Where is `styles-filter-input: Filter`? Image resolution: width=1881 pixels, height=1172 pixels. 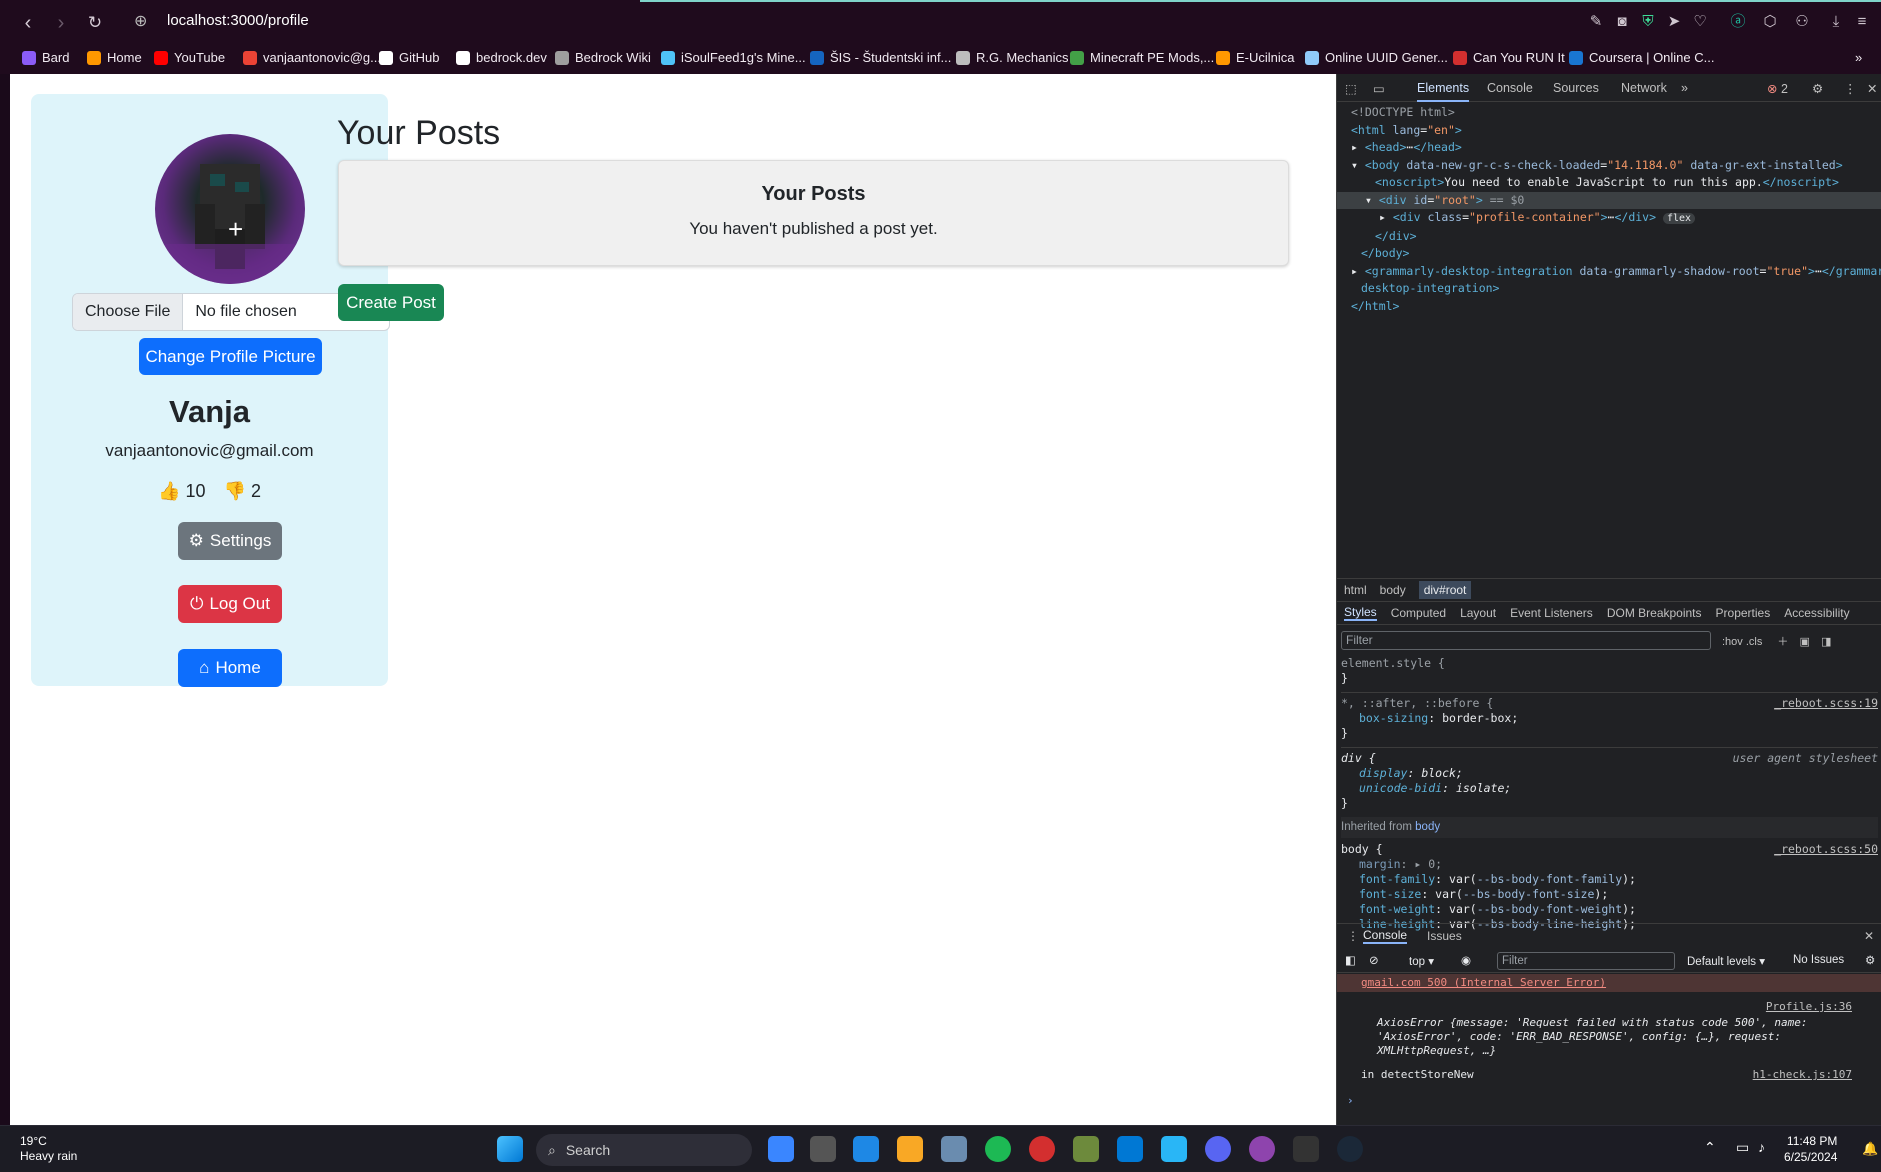
styles-filter-input: Filter is located at coordinates (1526, 640).